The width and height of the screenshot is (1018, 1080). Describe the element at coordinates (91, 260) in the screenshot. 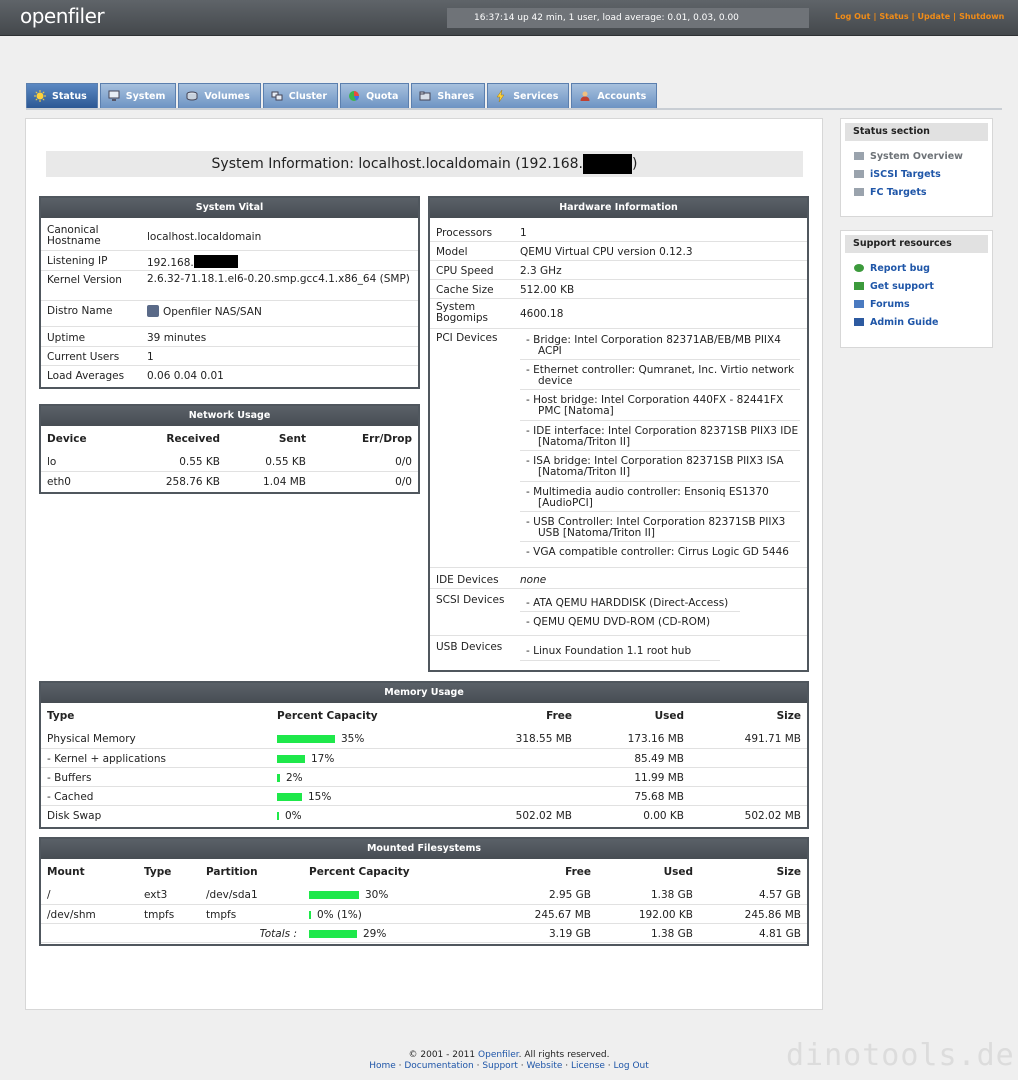

I see `vital-key: Listening IP` at that location.